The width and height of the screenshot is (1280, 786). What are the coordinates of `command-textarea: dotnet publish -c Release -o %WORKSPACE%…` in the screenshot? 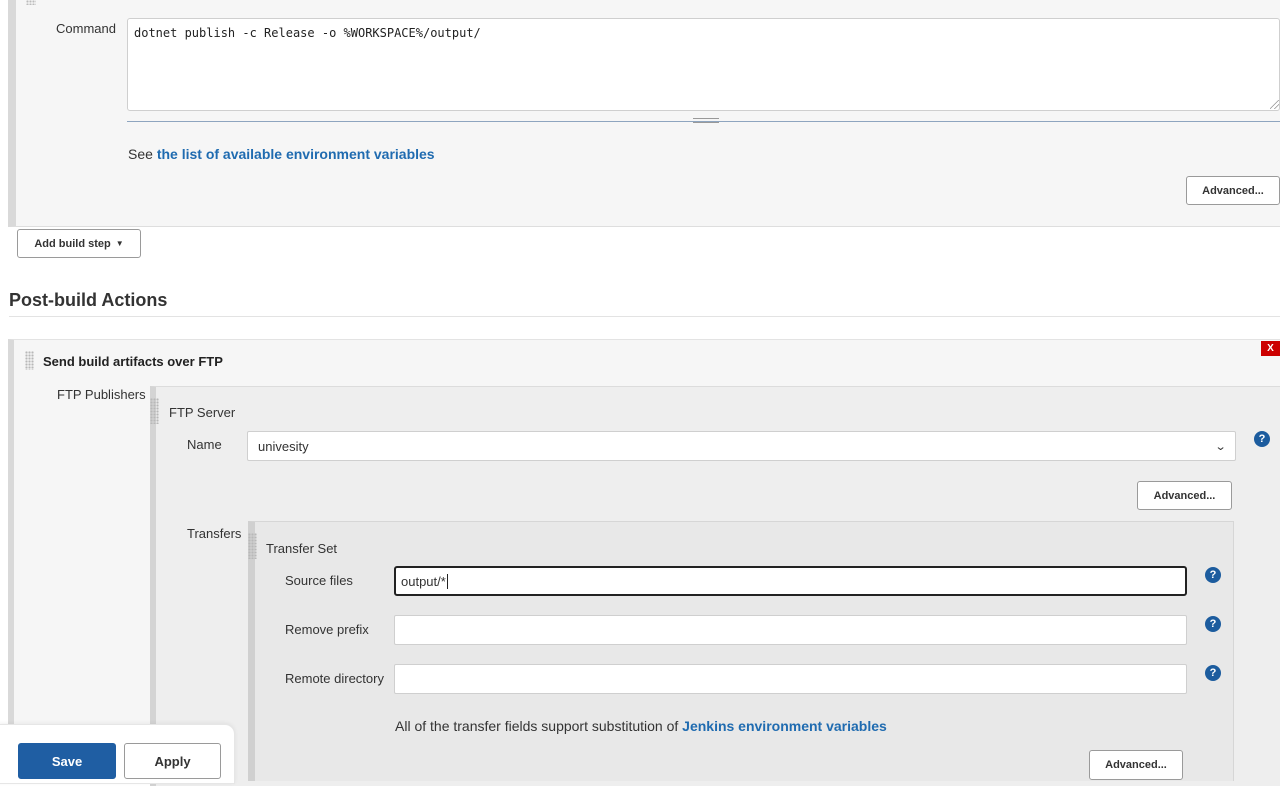 It's located at (703, 64).